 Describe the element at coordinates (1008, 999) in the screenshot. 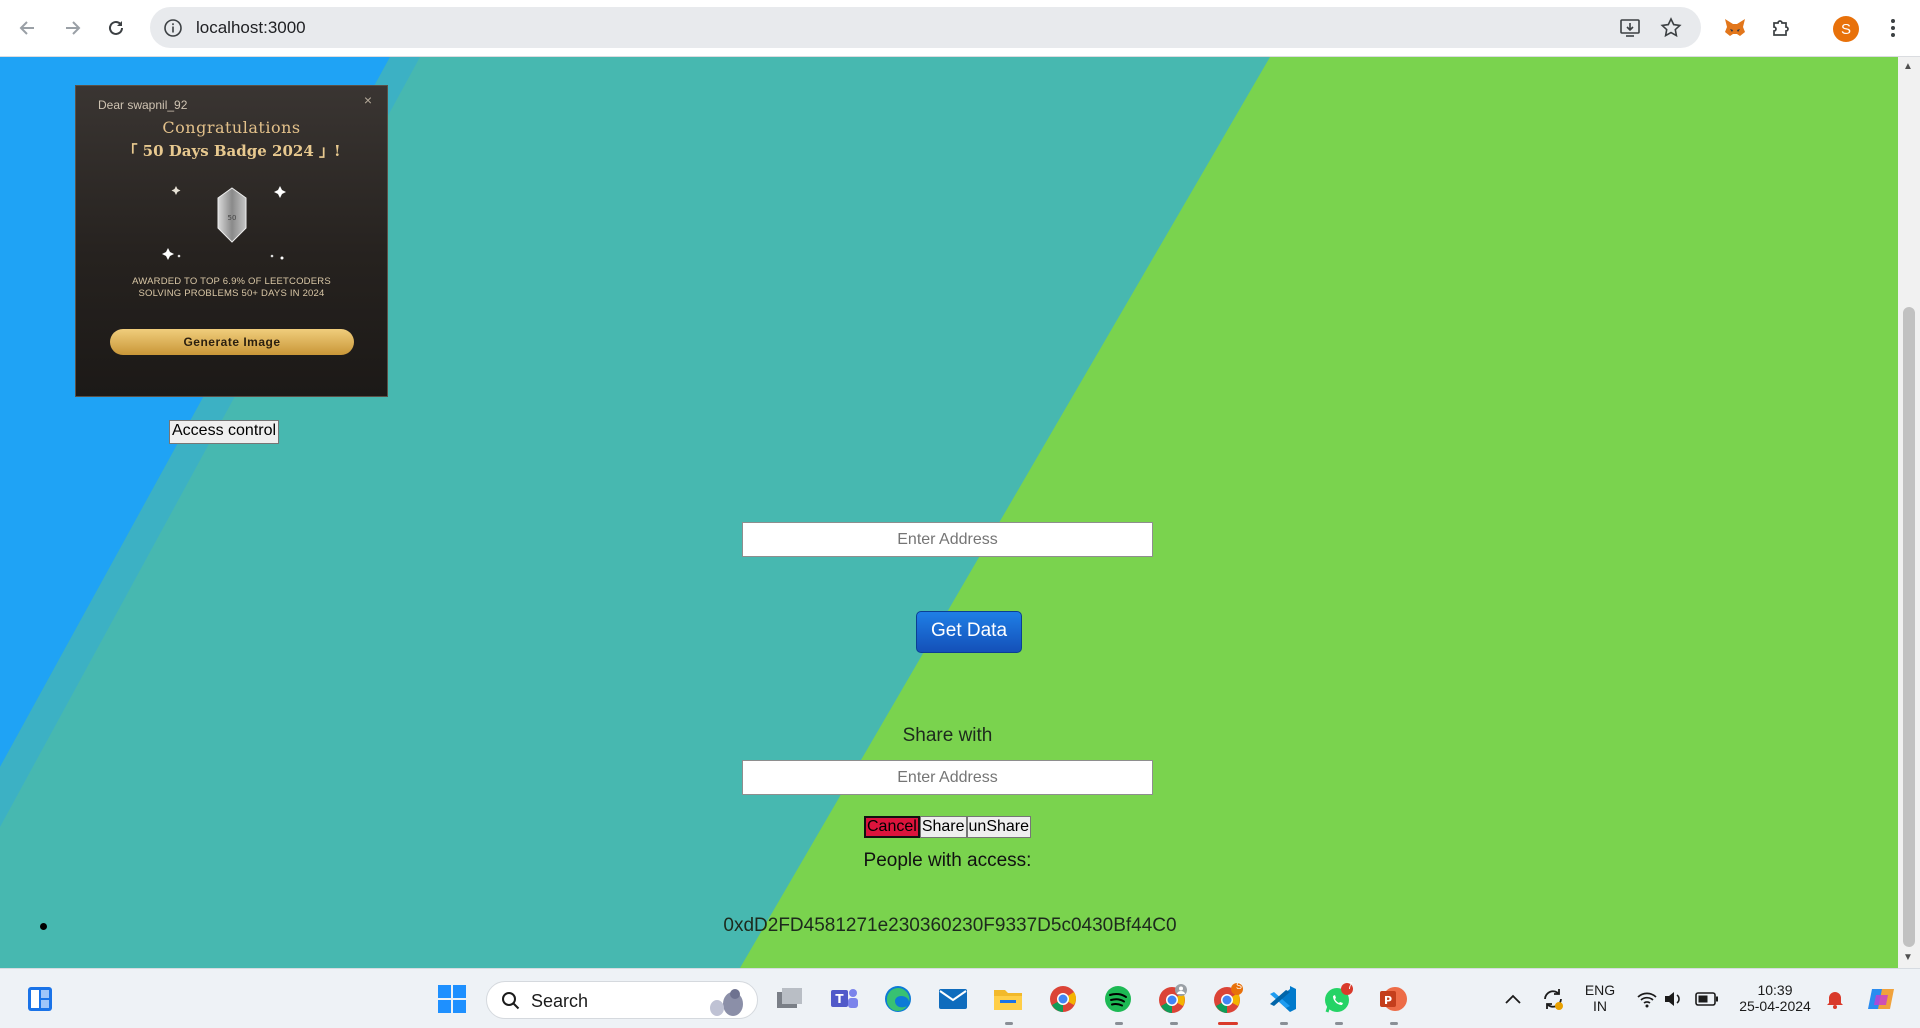

I see `file-explorer-icon` at that location.